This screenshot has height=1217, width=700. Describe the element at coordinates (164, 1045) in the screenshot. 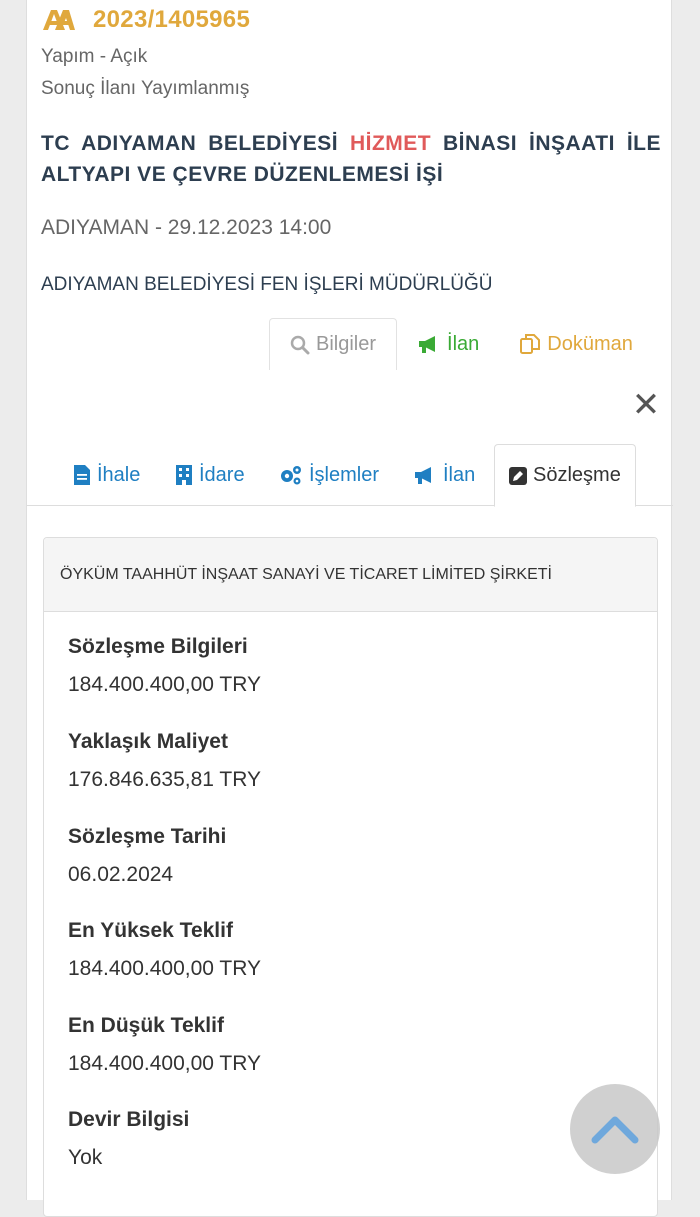

I see `lowest-bid-field: En Düşük Teklif 184.400.400,00 TRY` at that location.